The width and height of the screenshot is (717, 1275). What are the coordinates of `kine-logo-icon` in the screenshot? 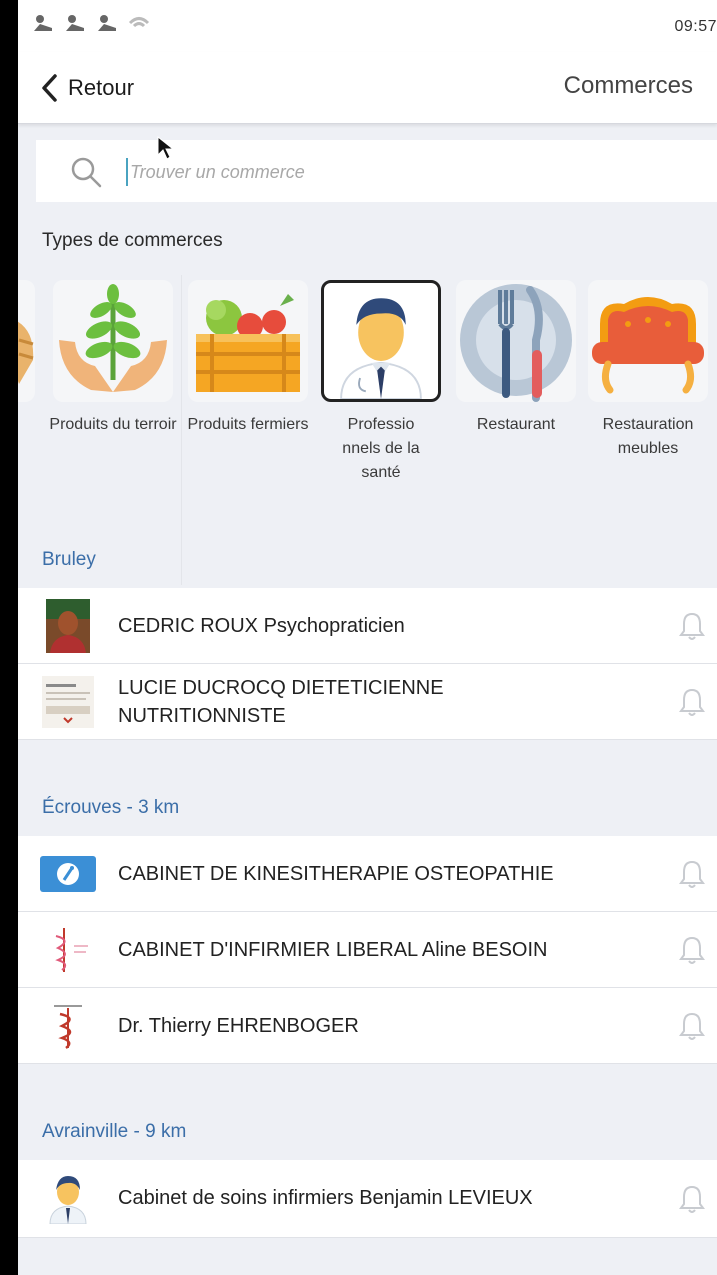 It's located at (68, 874).